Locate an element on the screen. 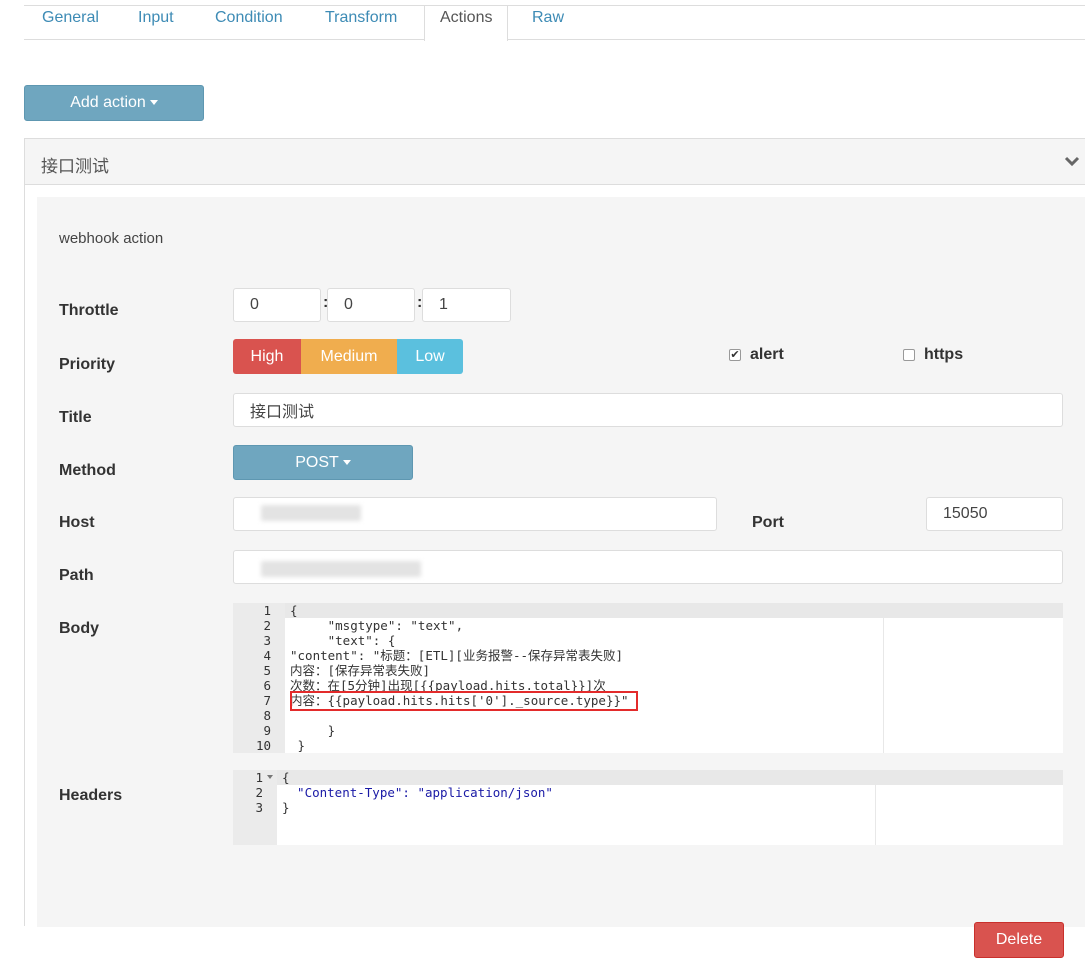  line-number: 5 is located at coordinates (267, 670).